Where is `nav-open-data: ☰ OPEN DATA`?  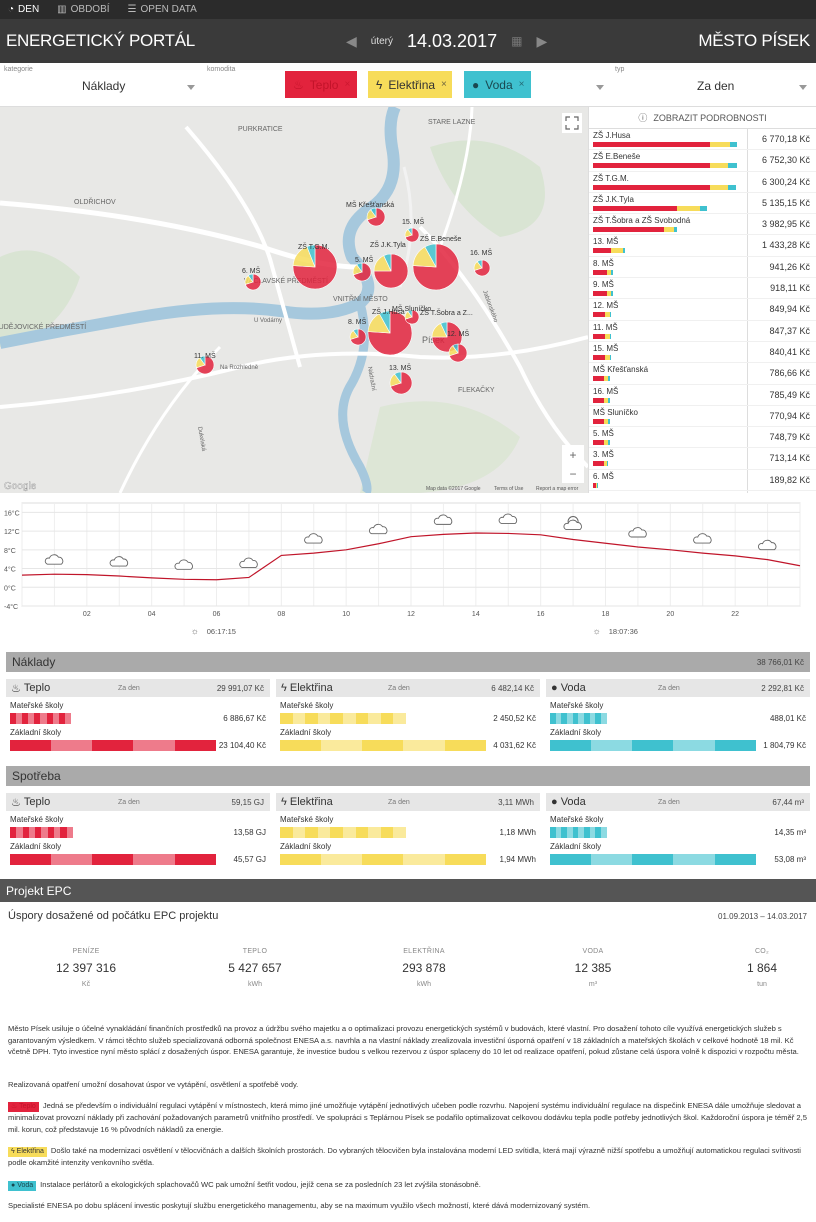 nav-open-data: ☰ OPEN DATA is located at coordinates (162, 9).